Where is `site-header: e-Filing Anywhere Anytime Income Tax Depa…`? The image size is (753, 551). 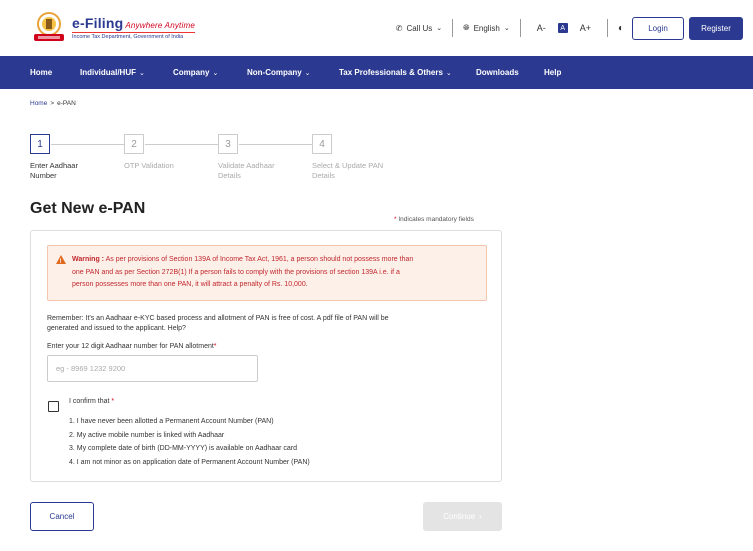 site-header: e-Filing Anywhere Anytime Income Tax Depa… is located at coordinates (376, 28).